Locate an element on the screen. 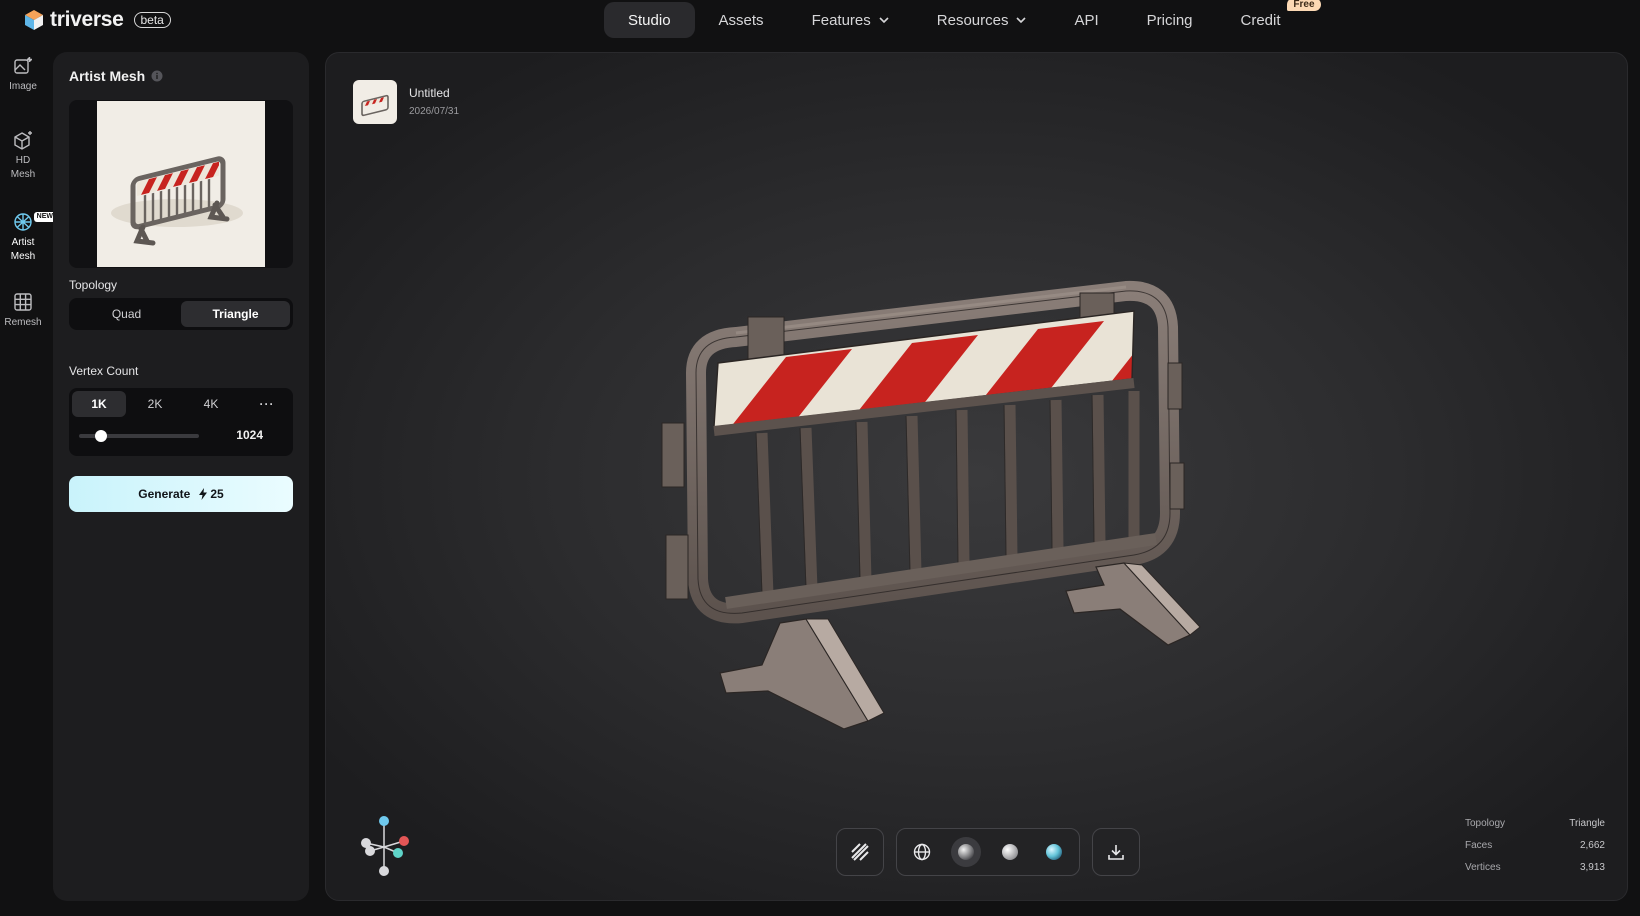 Image resolution: width=1640 pixels, height=916 pixels. material-clay-button is located at coordinates (1010, 852).